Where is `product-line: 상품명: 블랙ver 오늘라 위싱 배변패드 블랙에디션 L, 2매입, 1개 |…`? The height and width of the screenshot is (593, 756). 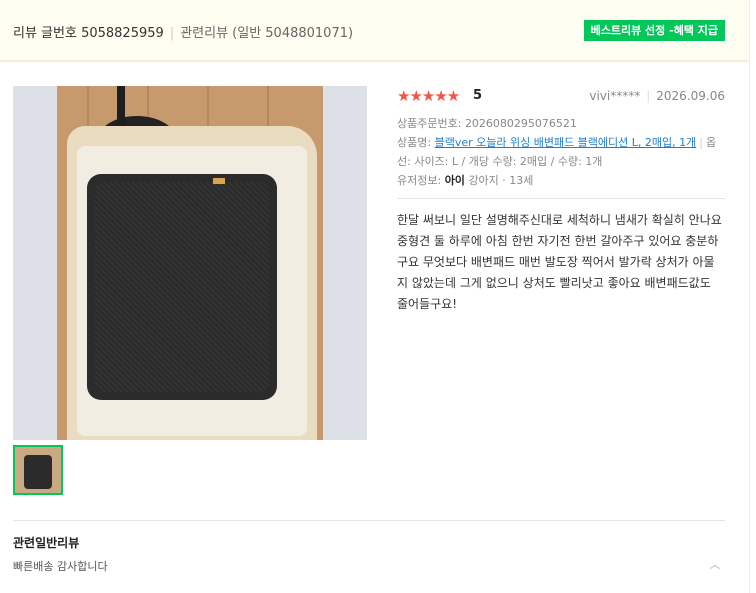
product-line: 상품명: 블랙ver 오늘라 위싱 배변패드 블랙에디션 L, 2매입, 1개 |… is located at coordinates (561, 142).